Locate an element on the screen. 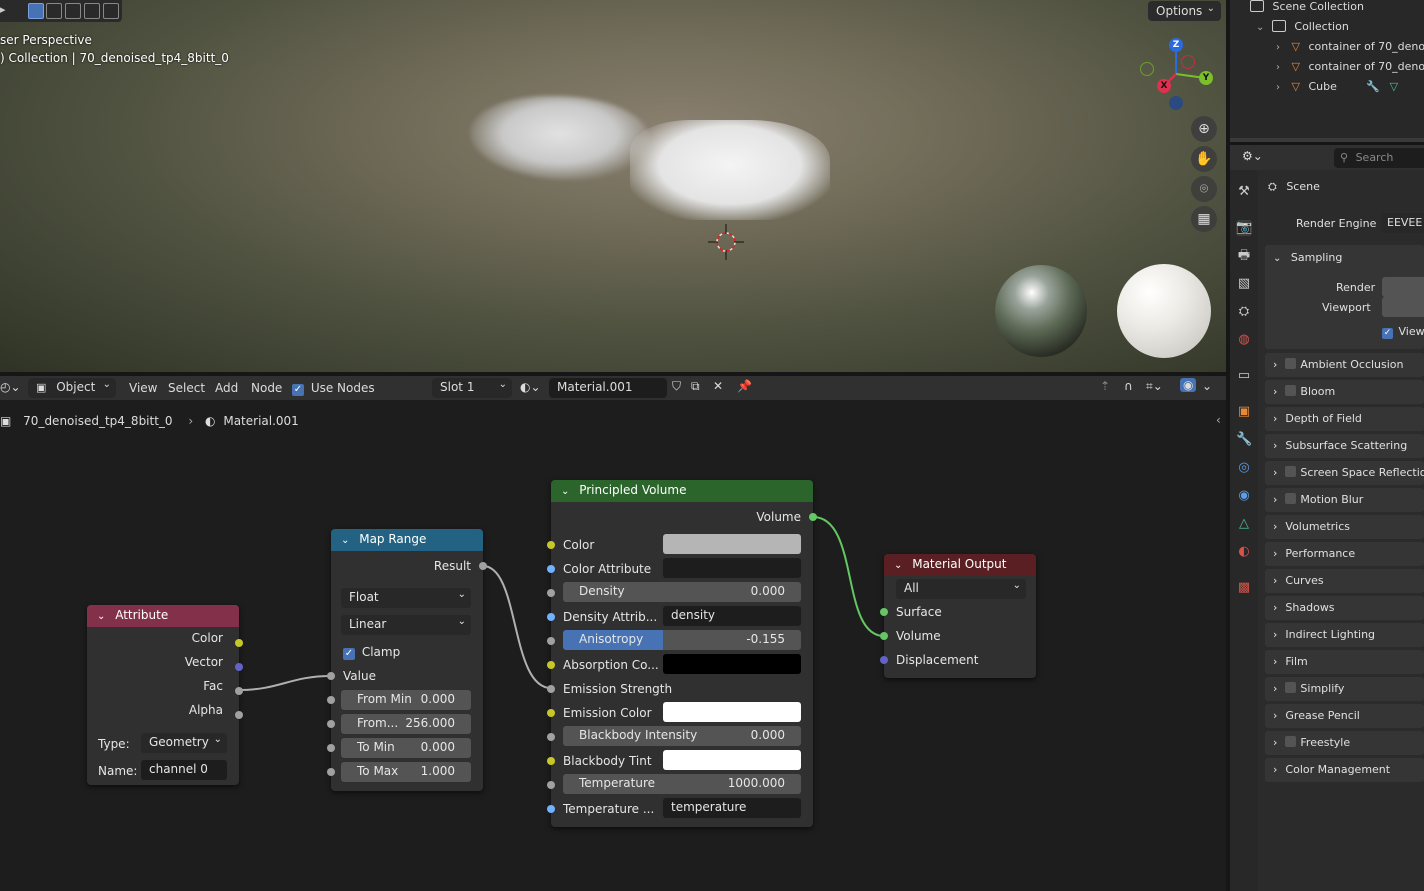  overlay-icon: ◉ is located at coordinates (1188, 385).